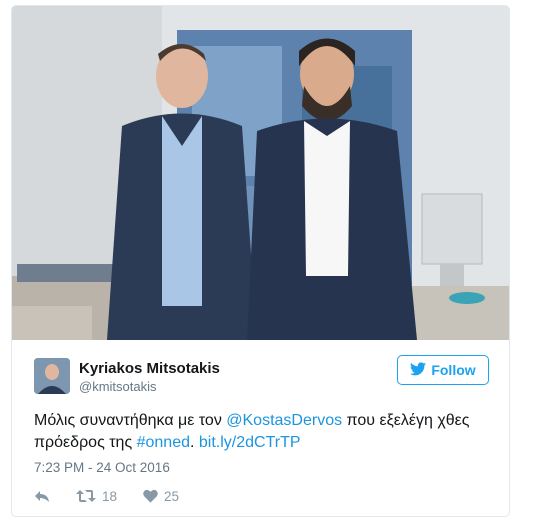  Describe the element at coordinates (86, 496) in the screenshot. I see `retweet-icon` at that location.